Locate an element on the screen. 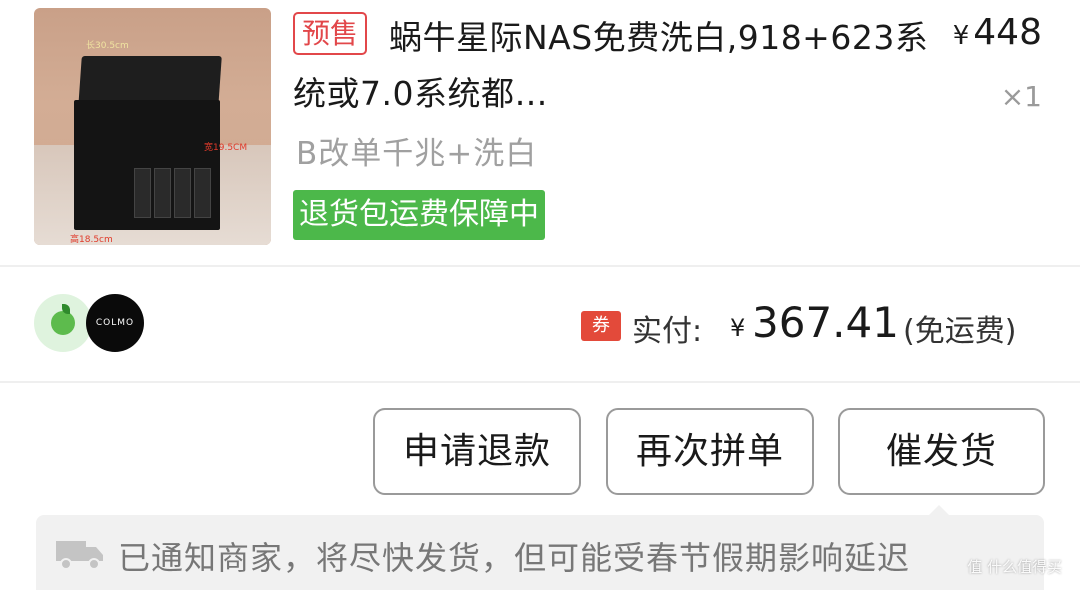 This screenshot has width=1080, height=590. product-variant: B改单千兆+洗白 is located at coordinates (417, 154).